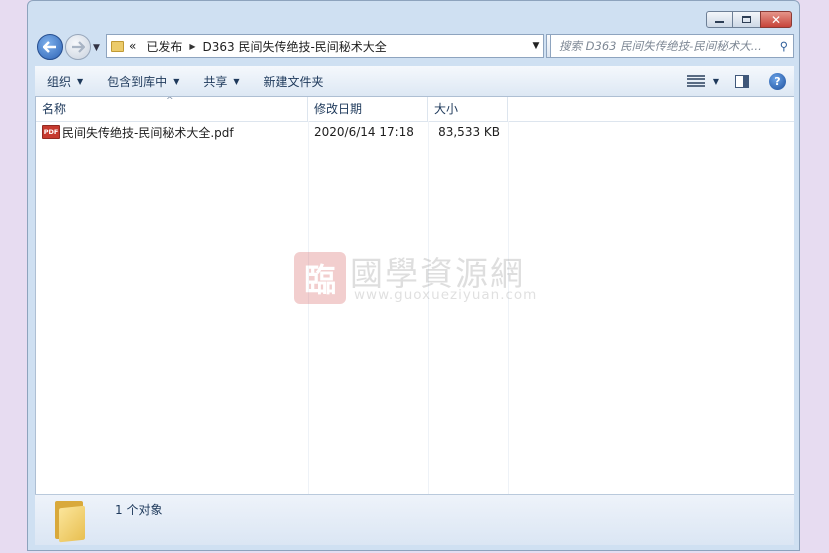  What do you see at coordinates (320, 278) in the screenshot?
I see `watermark-seal: 臨` at bounding box center [320, 278].